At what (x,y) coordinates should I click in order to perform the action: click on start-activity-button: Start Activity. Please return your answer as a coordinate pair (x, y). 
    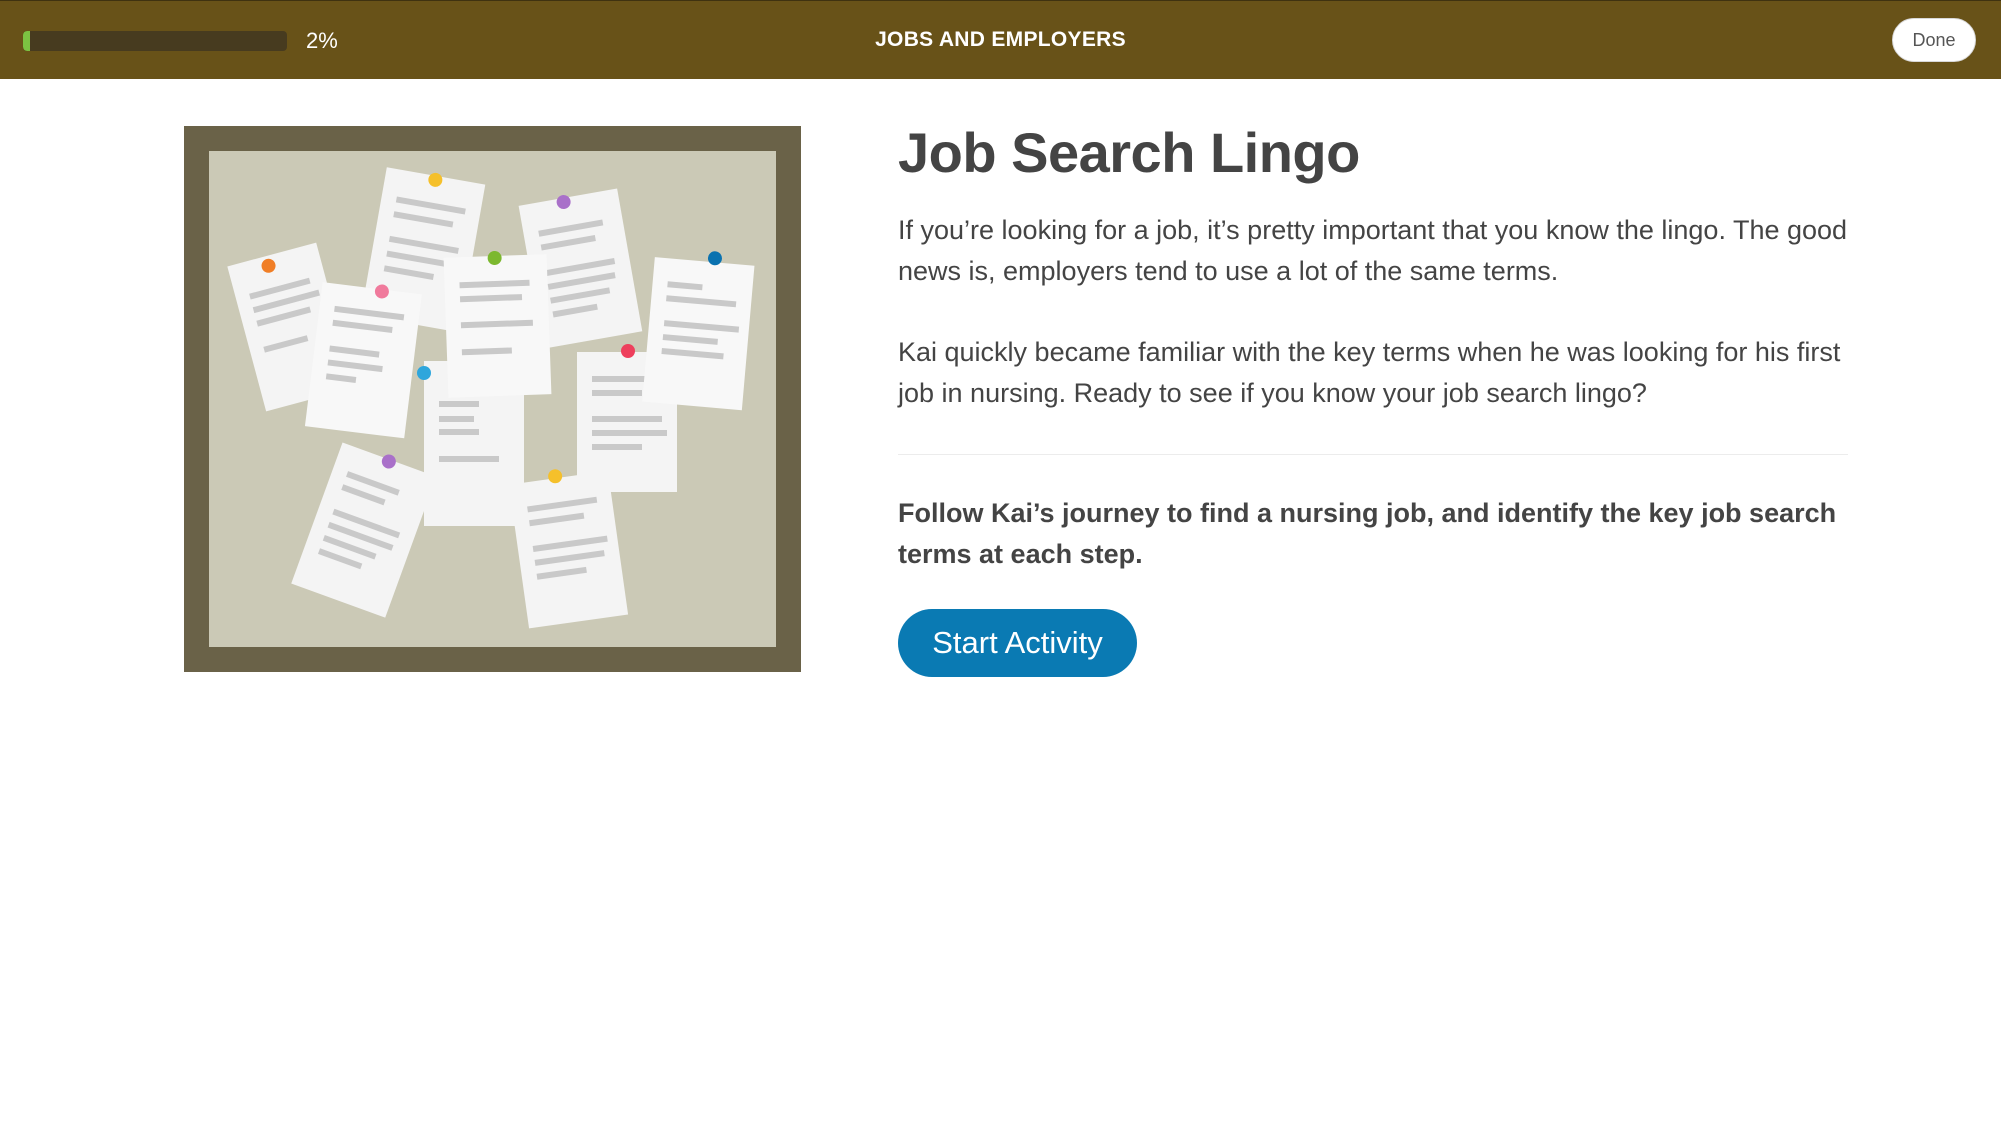
    Looking at the image, I should click on (1017, 643).